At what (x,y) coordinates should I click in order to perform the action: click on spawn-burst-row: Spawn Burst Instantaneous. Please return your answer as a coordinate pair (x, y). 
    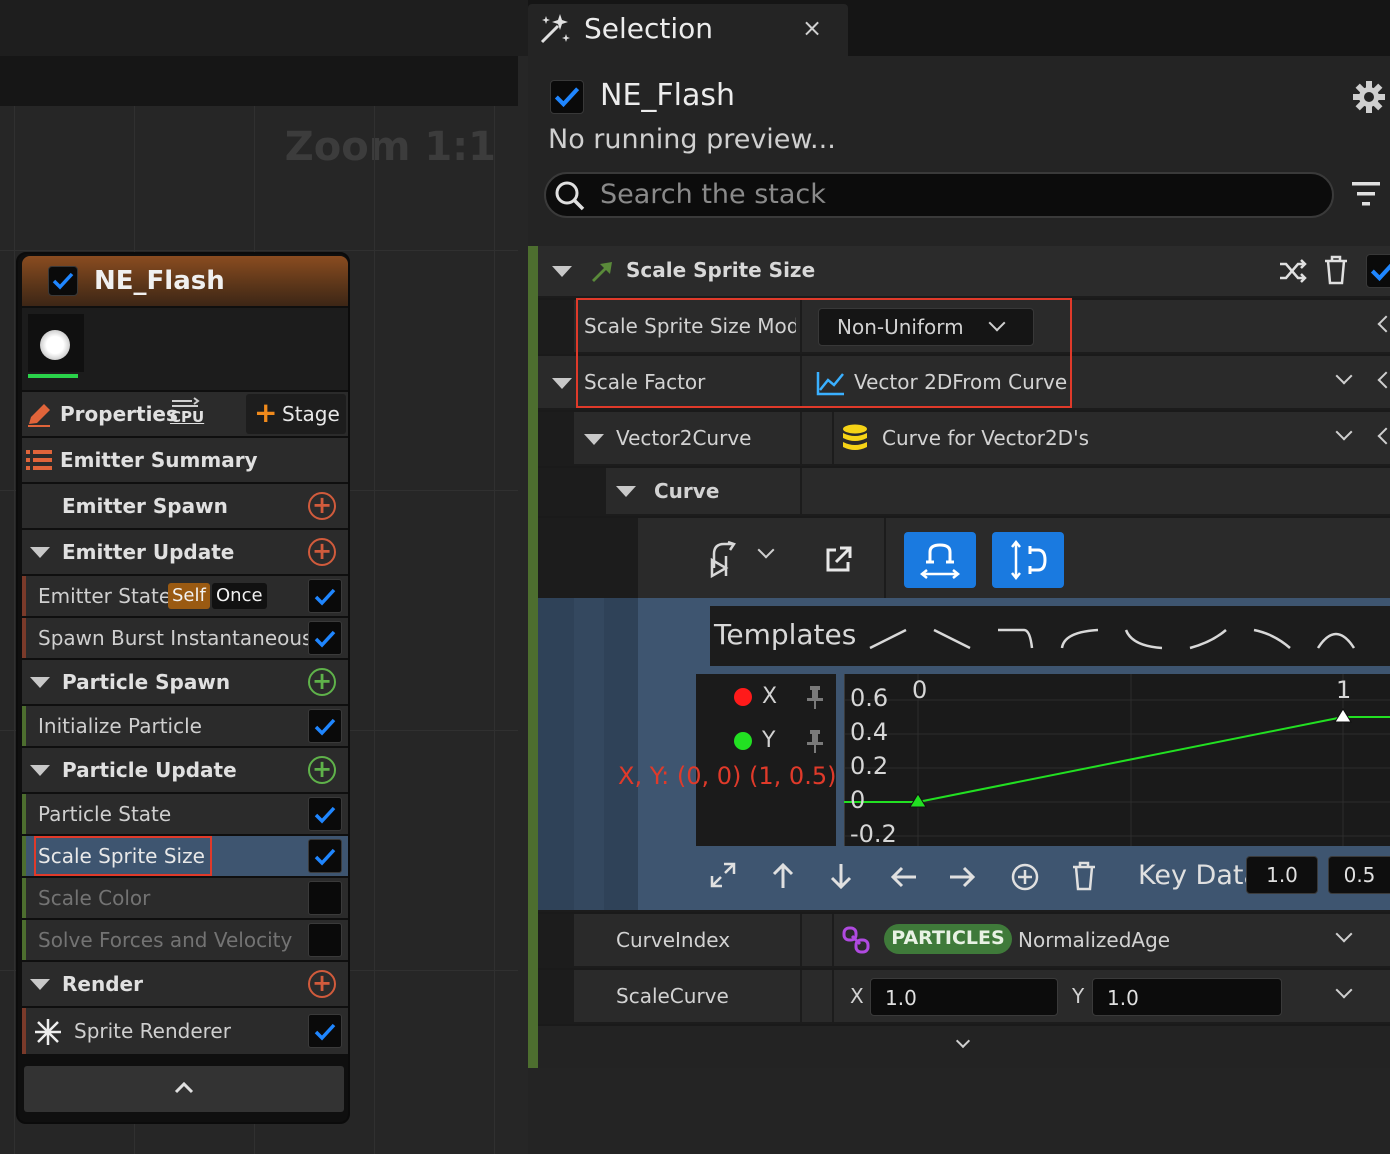
    Looking at the image, I should click on (185, 638).